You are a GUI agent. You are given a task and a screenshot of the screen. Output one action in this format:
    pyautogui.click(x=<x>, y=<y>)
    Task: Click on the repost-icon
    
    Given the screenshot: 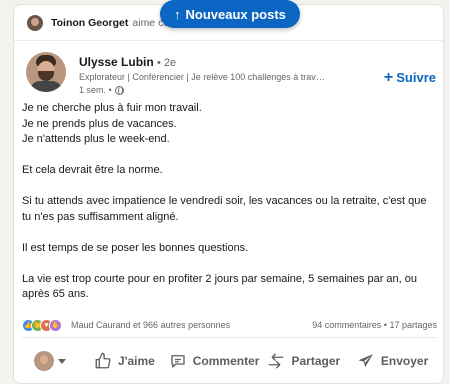 What is the action you would take?
    pyautogui.click(x=276, y=361)
    